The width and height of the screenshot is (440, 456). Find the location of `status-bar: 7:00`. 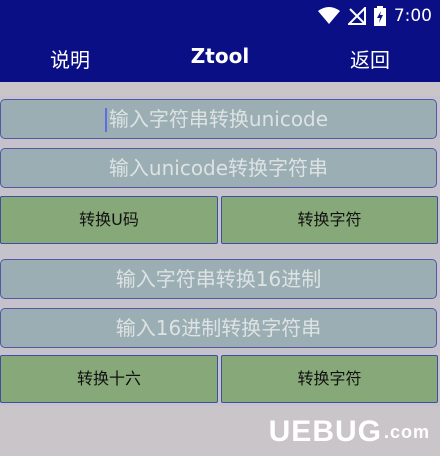

status-bar: 7:00 is located at coordinates (220, 16).